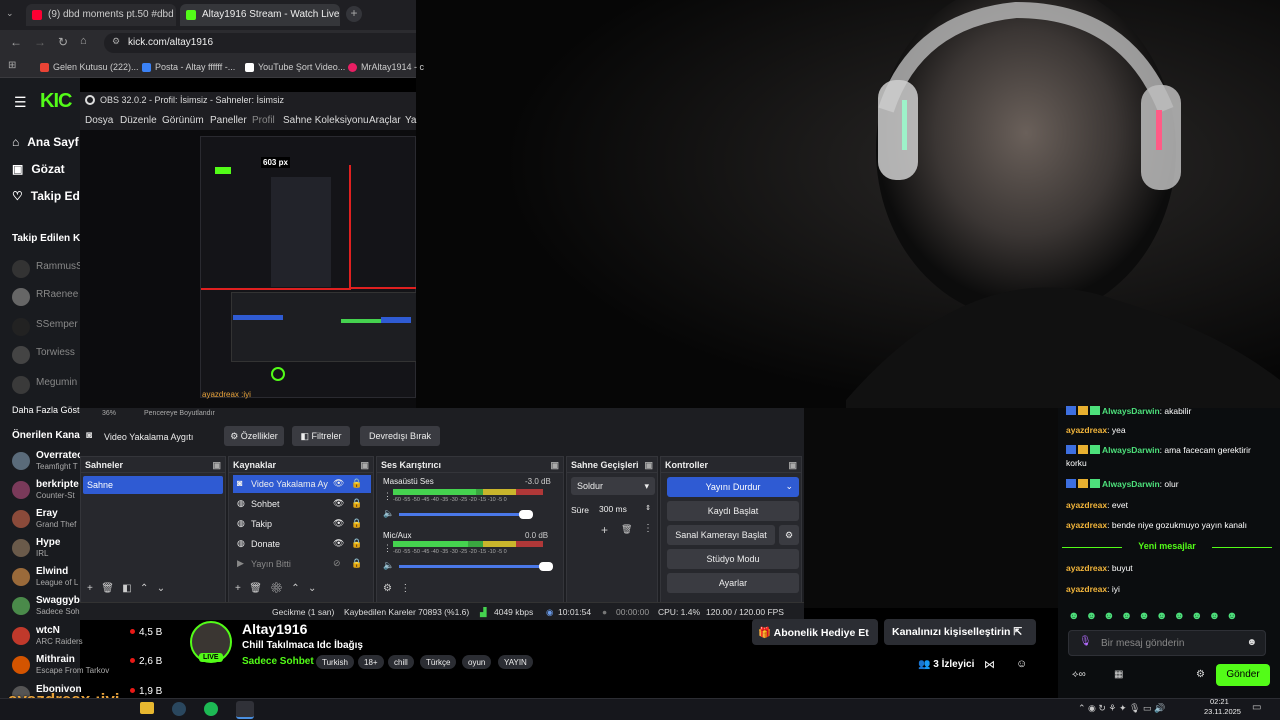 Image resolution: width=1280 pixels, height=720 pixels. What do you see at coordinates (648, 528) in the screenshot?
I see `transition-menu-icon: ⋮` at bounding box center [648, 528].